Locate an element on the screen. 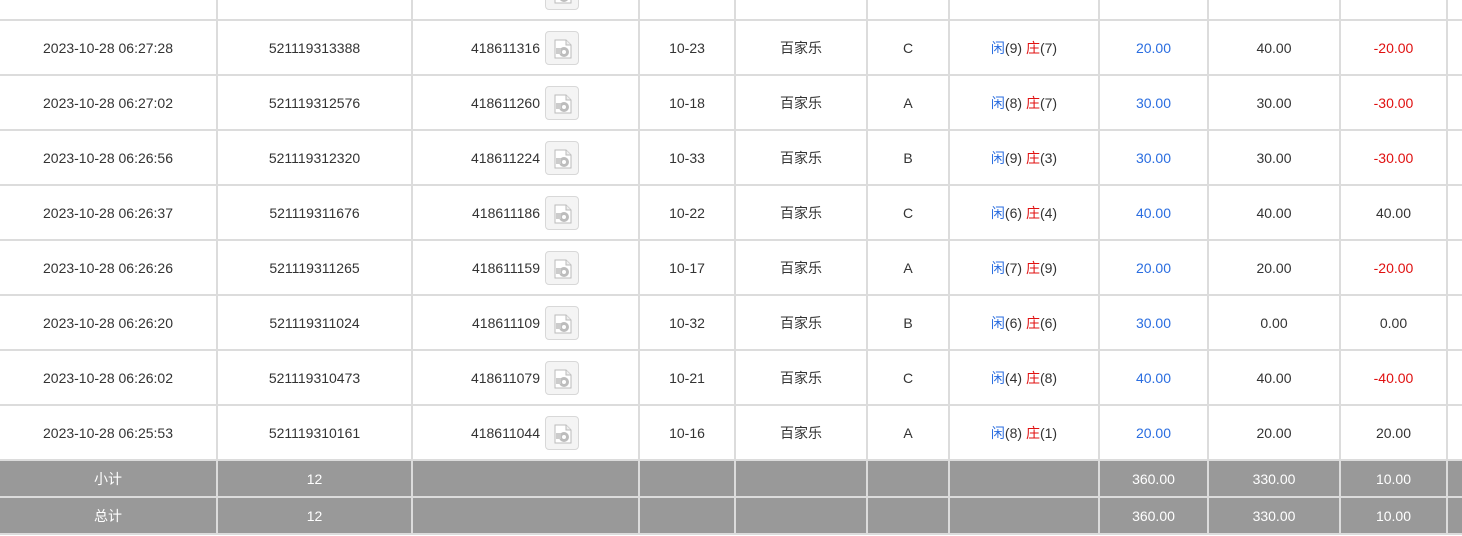  table-number-cell: 10-17 is located at coordinates (687, 268).